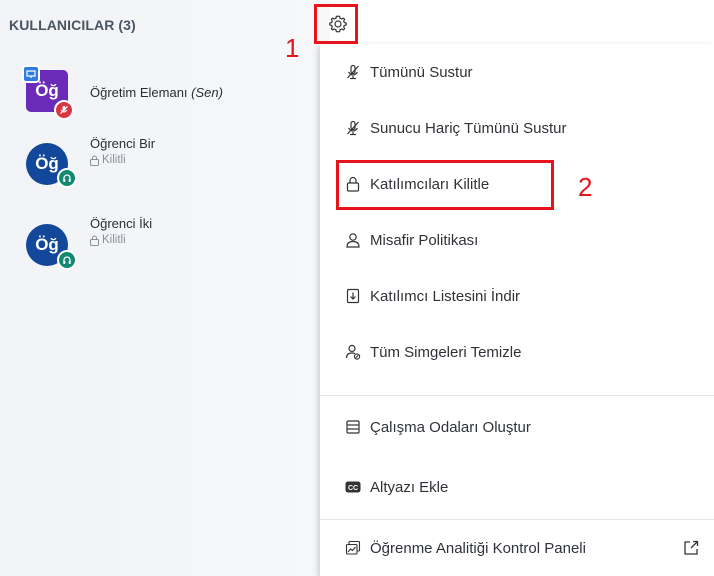 The width and height of the screenshot is (714, 576). I want to click on menu-item-add-captions: CC Altyazı Ekle, so click(517, 487).